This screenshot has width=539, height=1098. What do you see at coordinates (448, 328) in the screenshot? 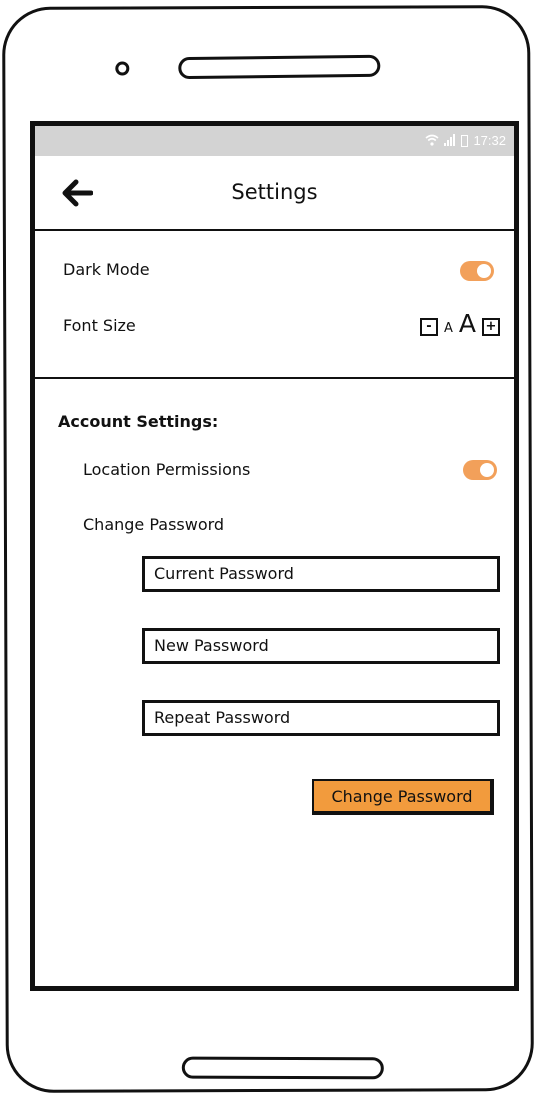
I see `font-small-glyph: A` at bounding box center [448, 328].